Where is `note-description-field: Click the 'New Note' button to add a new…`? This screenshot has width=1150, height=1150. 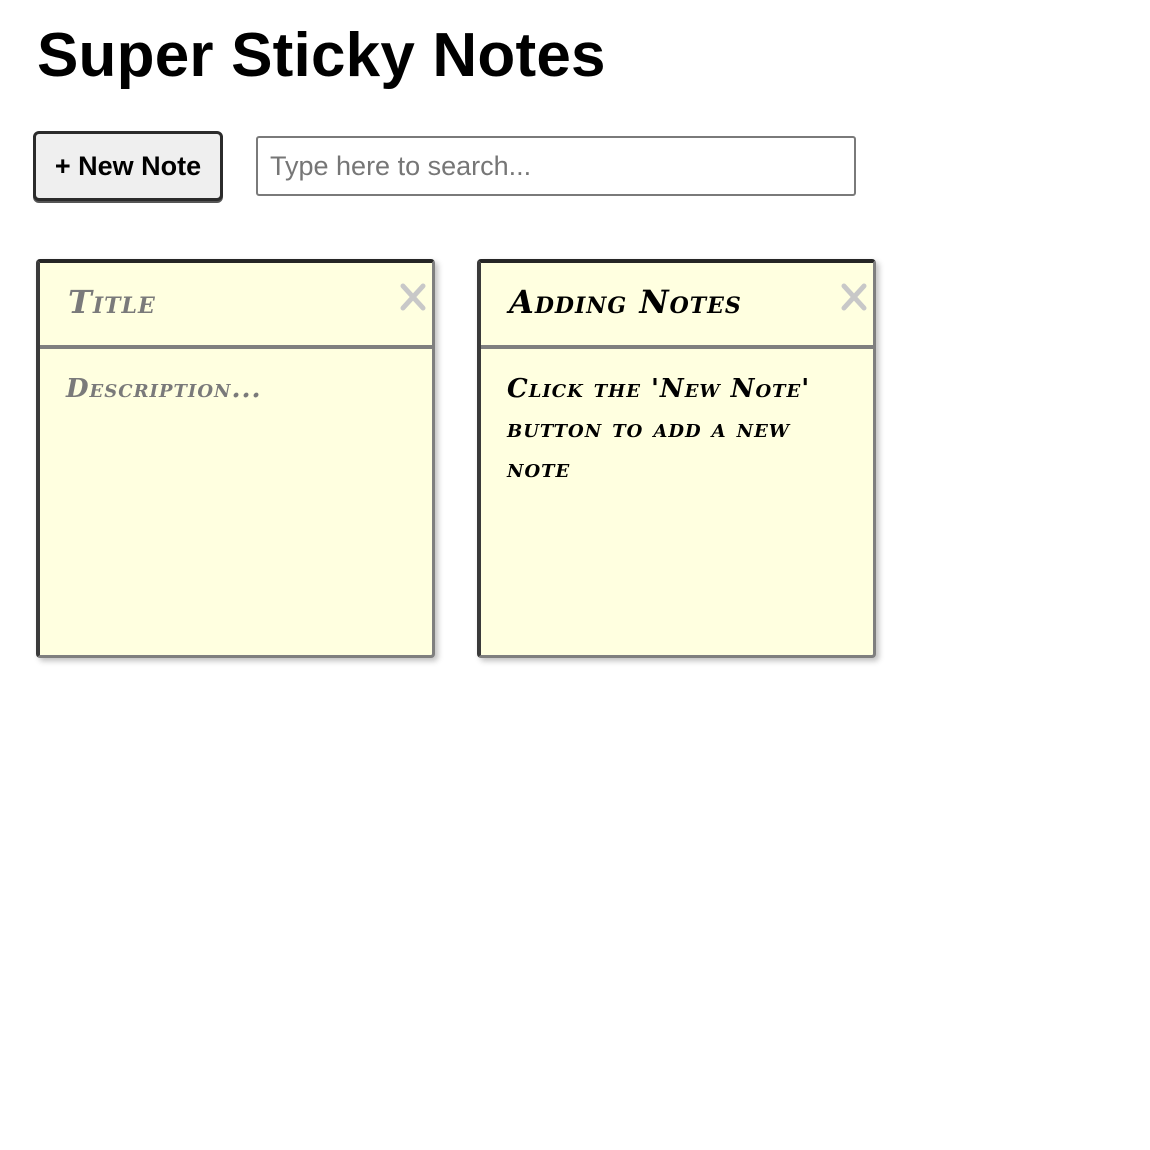 note-description-field: Click the 'New Note' button to add a new… is located at coordinates (670, 429).